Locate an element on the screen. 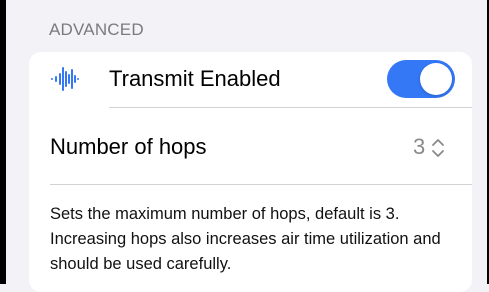 Image resolution: width=489 pixels, height=292 pixels. toggle-knob is located at coordinates (436, 79).